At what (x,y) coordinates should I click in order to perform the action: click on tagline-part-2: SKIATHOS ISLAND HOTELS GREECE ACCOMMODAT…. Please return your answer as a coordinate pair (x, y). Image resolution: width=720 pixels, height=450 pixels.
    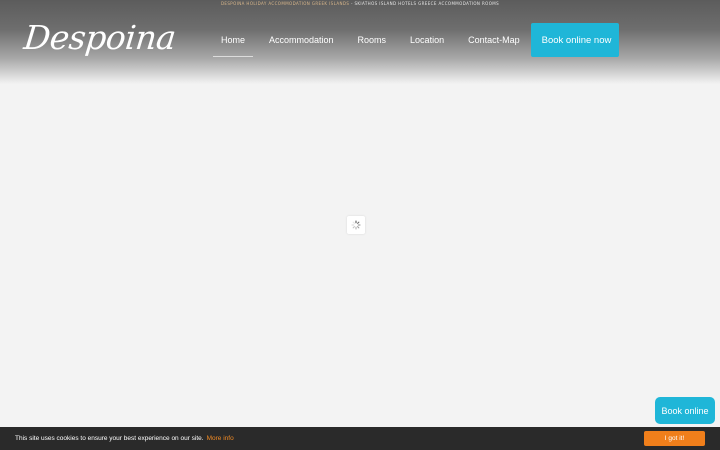
    Looking at the image, I should click on (427, 3).